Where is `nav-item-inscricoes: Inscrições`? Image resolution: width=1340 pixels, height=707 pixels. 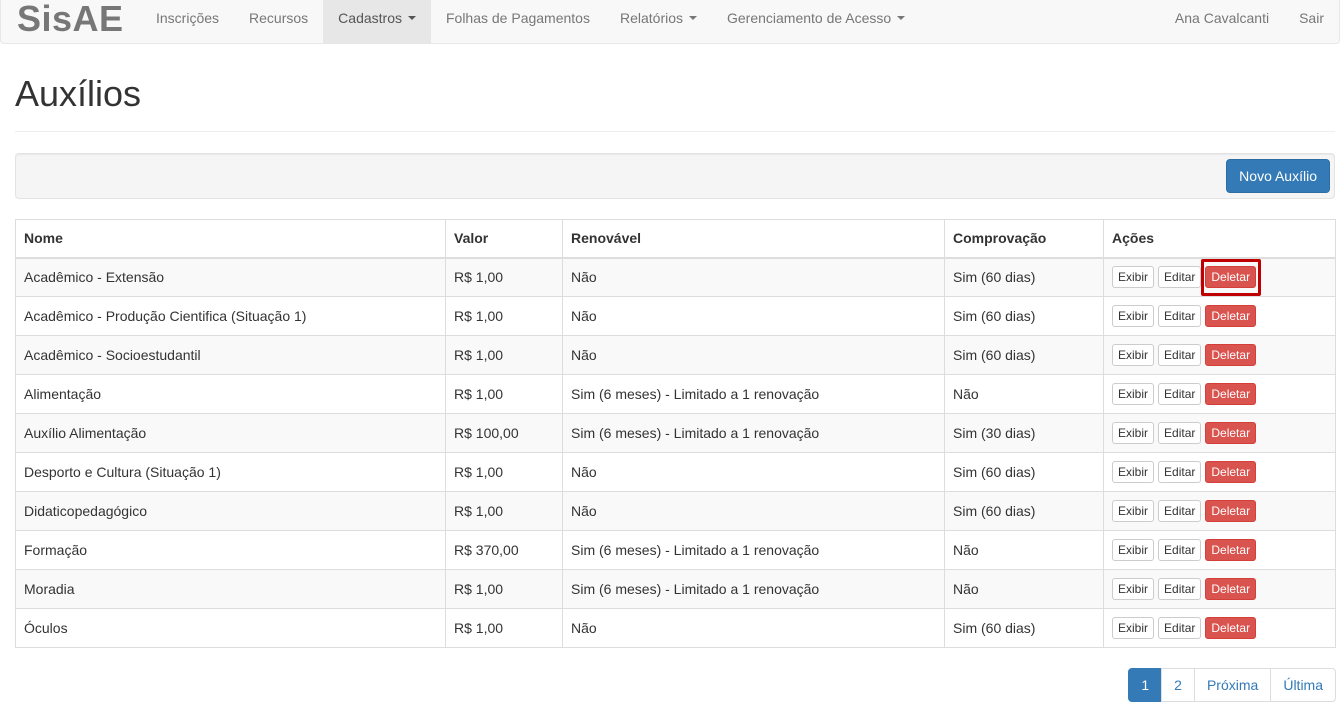
nav-item-inscricoes: Inscrições is located at coordinates (187, 21).